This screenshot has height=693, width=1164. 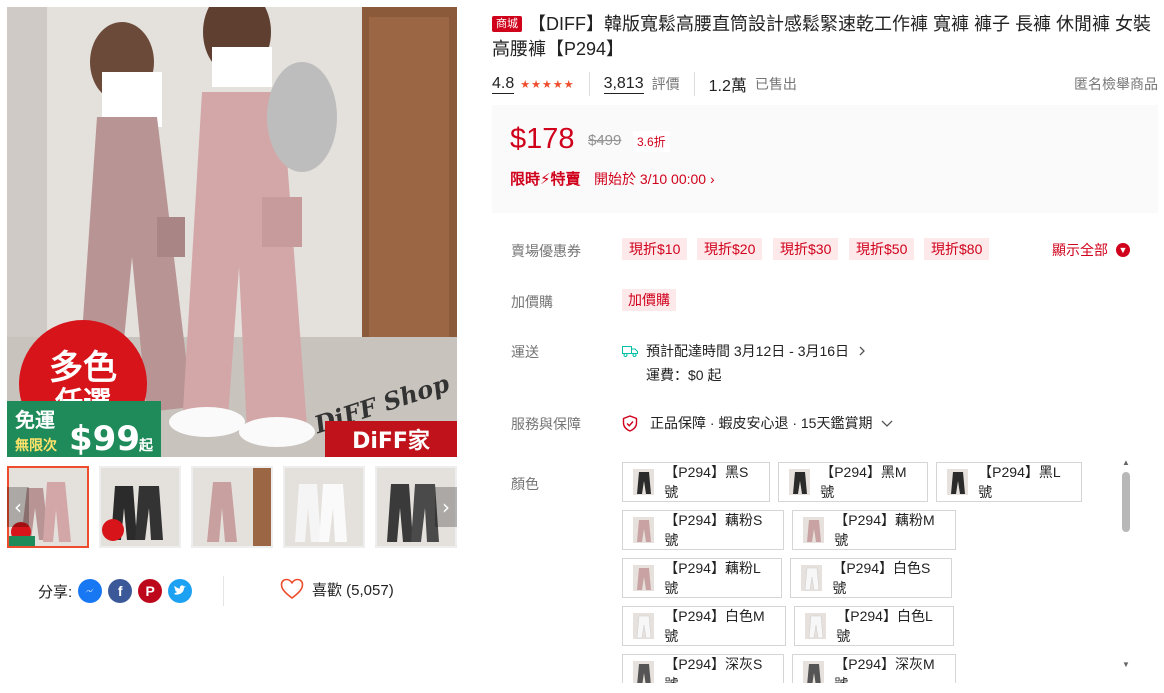 I want to click on variant-option: 【P294】藕粉M號, so click(x=874, y=530).